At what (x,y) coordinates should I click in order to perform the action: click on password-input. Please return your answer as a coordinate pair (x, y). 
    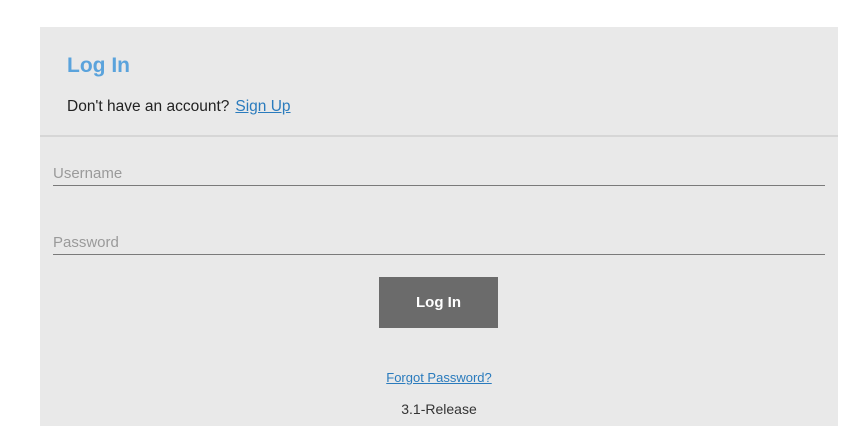
    Looking at the image, I should click on (439, 243).